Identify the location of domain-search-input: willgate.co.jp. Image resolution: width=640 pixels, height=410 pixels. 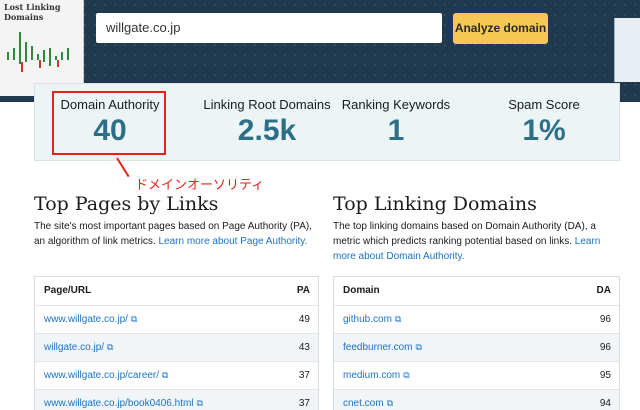
(269, 28).